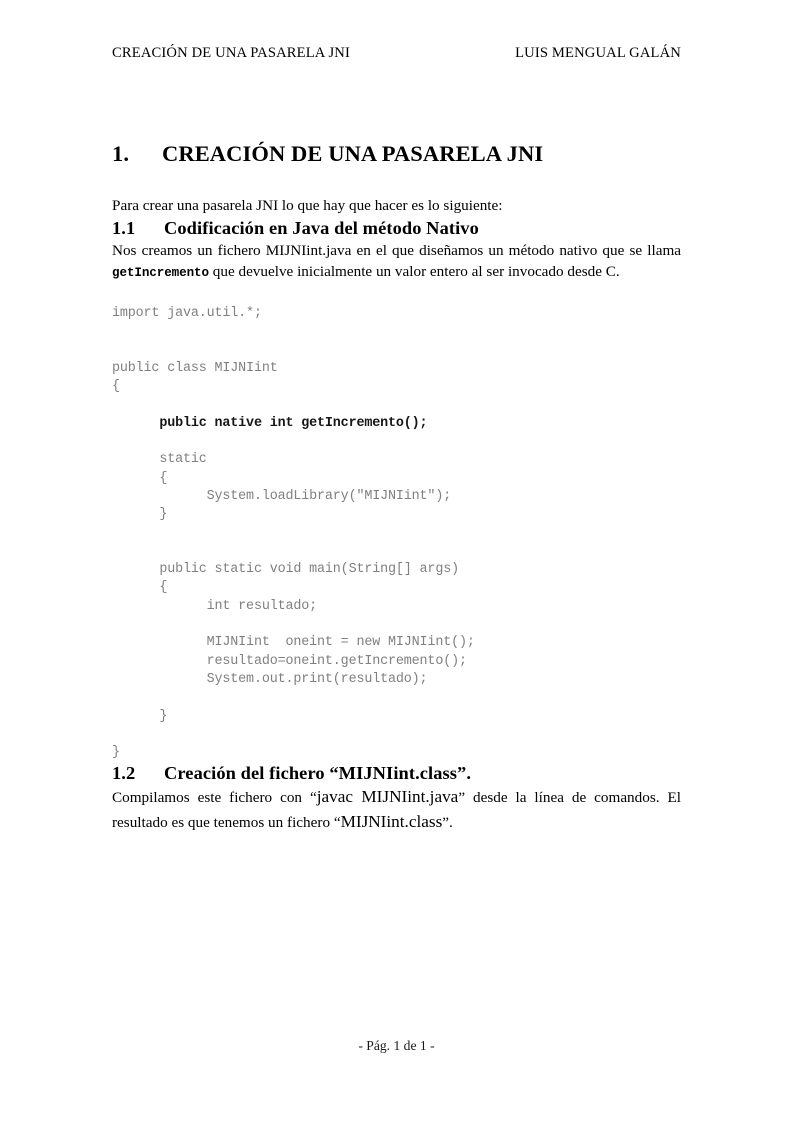  What do you see at coordinates (282, 496) in the screenshot?
I see `code-line: System.loadLibrary("MIJNIint");` at bounding box center [282, 496].